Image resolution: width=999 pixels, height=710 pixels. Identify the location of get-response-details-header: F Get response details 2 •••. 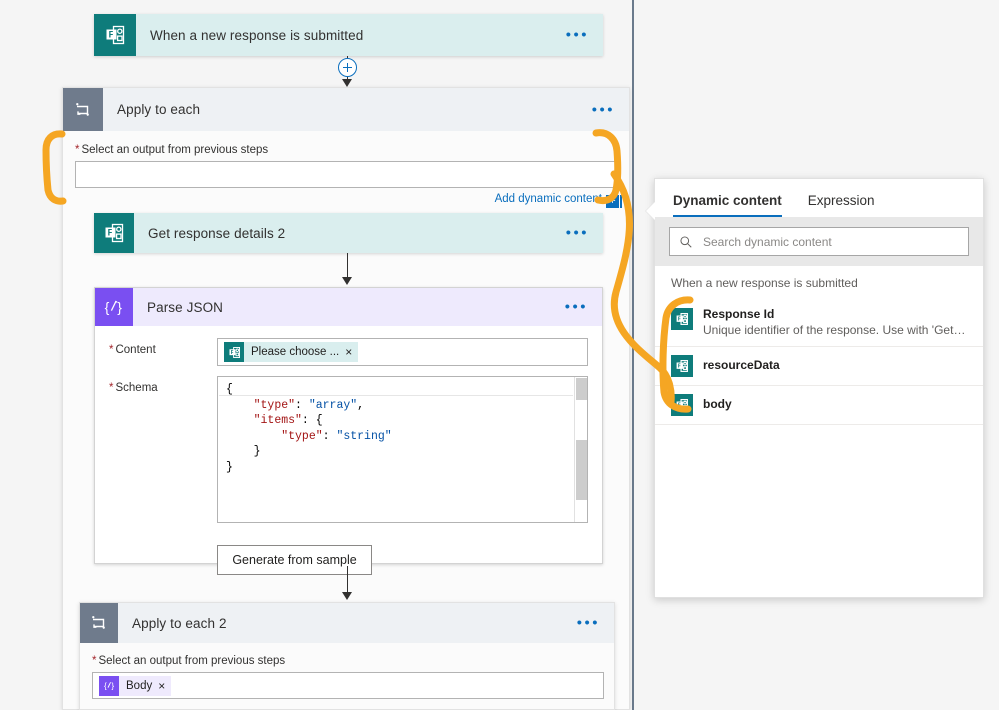
(348, 233).